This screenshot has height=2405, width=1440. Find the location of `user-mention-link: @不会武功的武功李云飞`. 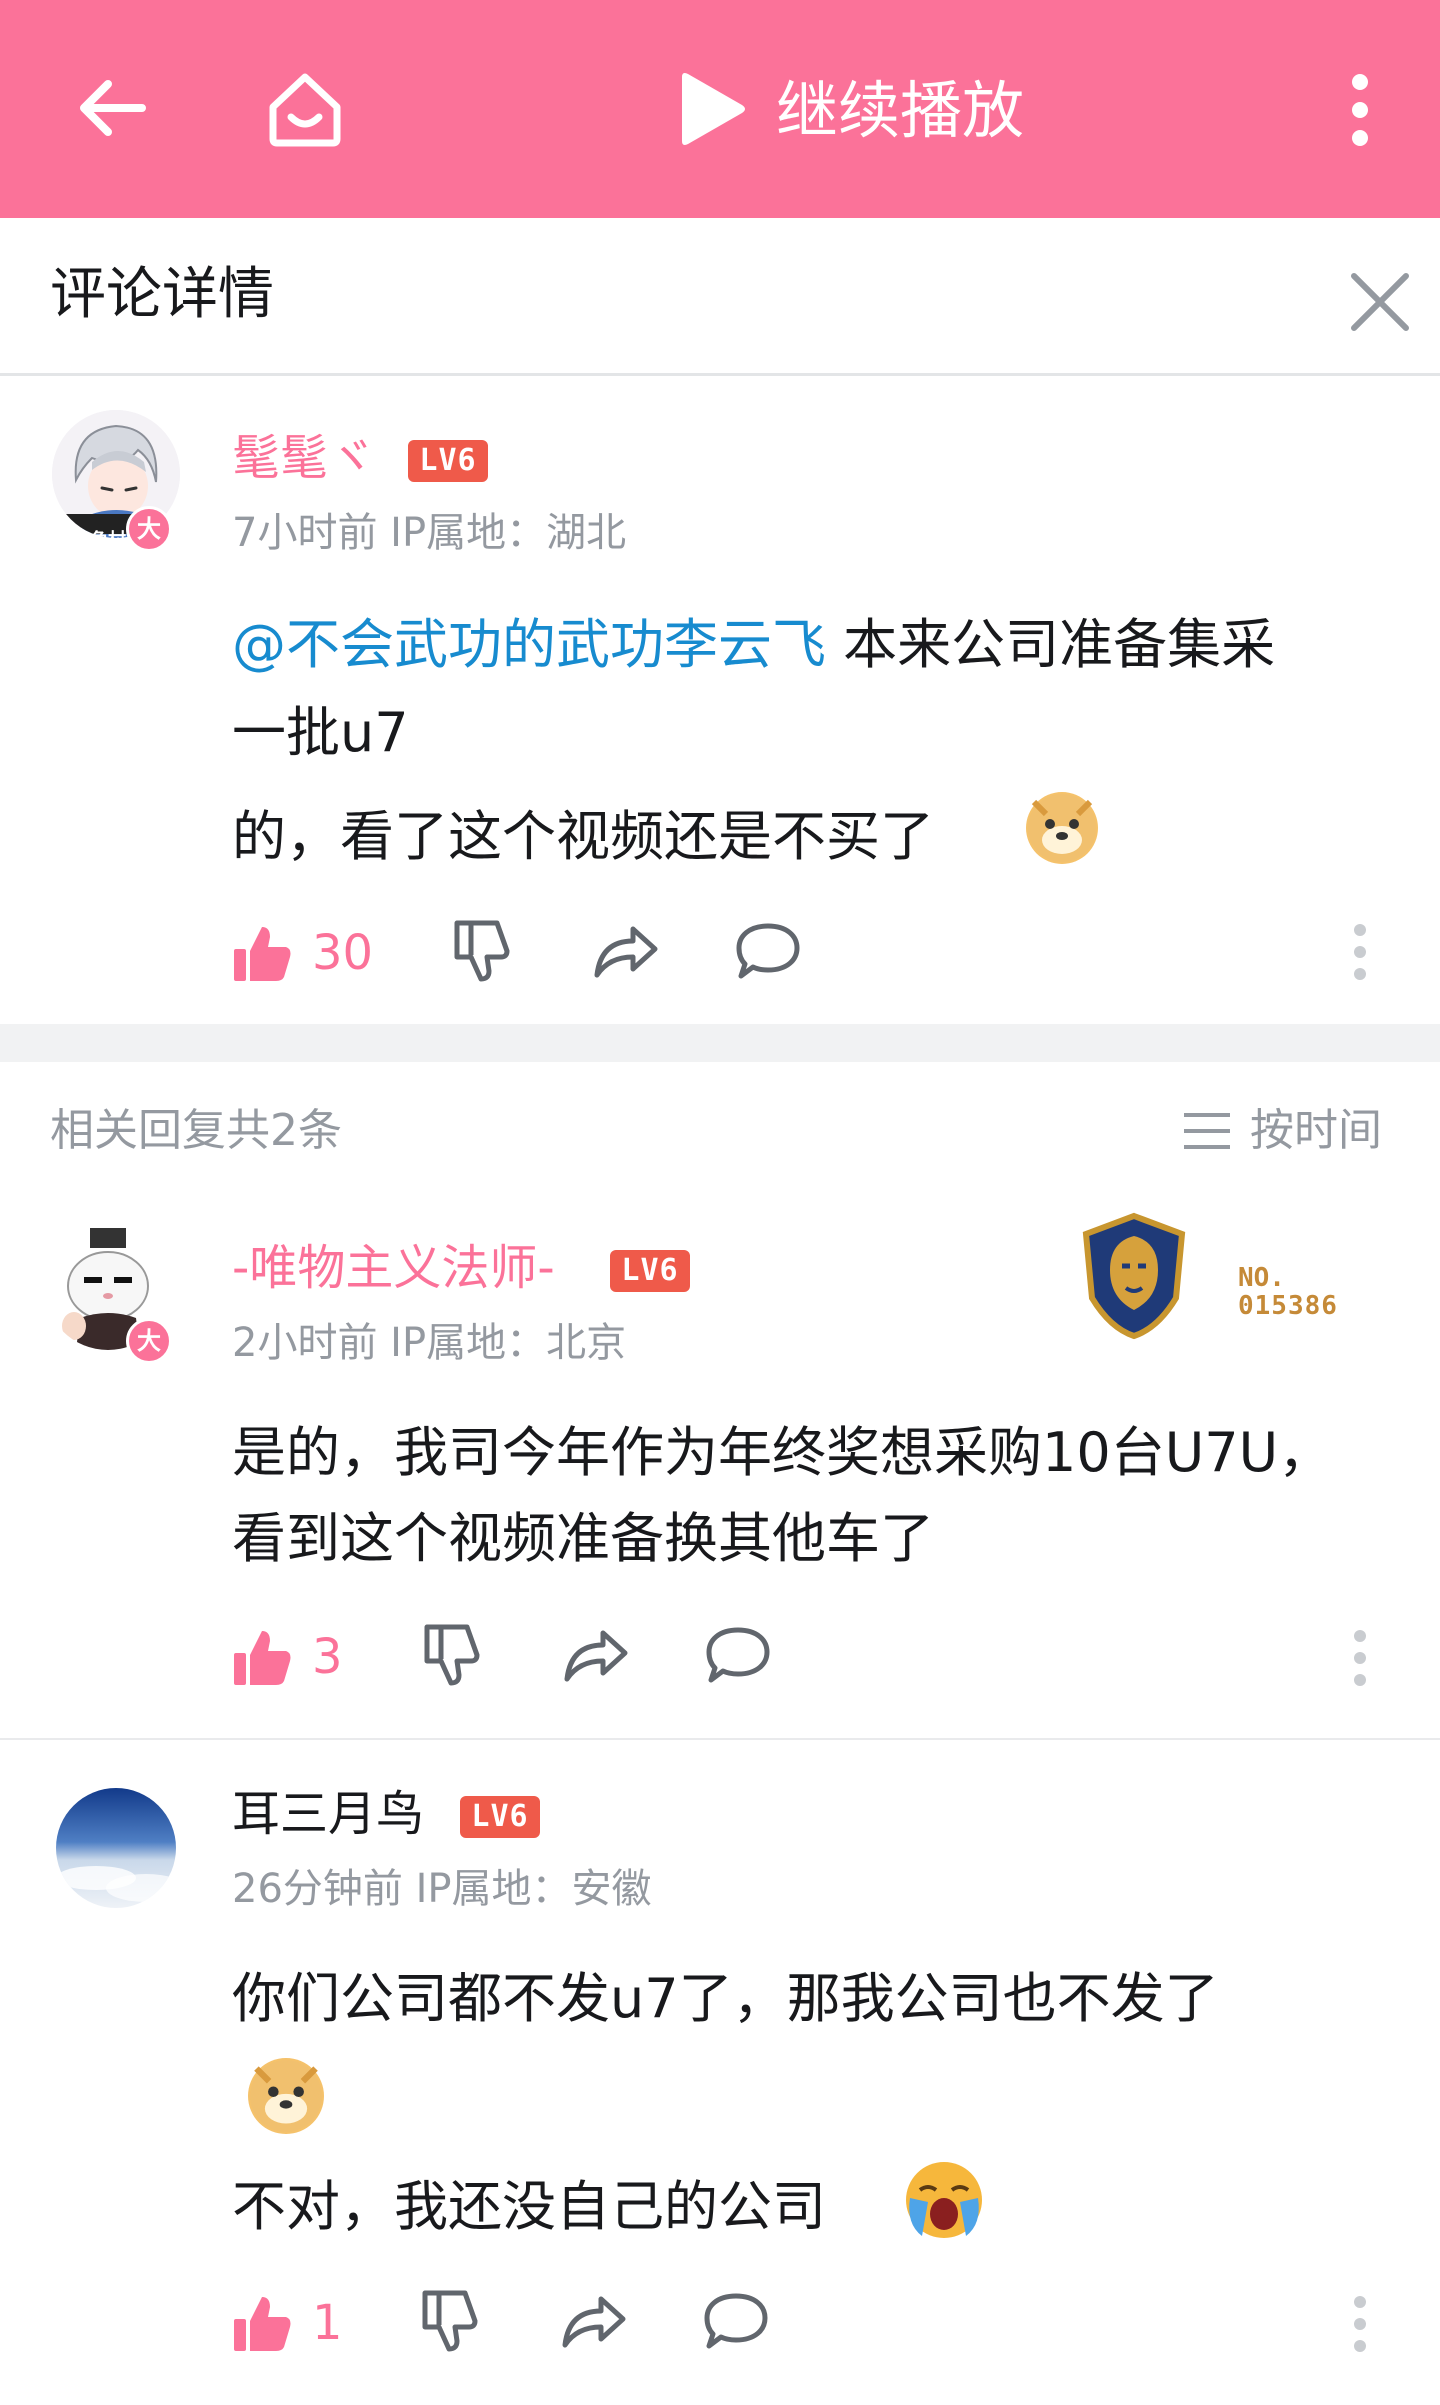

user-mention-link: @不会武功的武功李云飞 is located at coordinates (529, 644).